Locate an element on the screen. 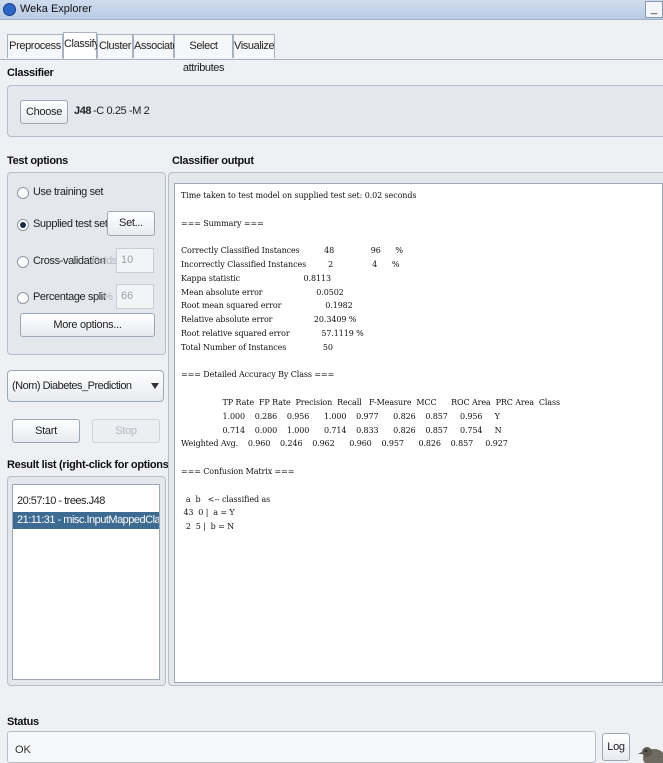  supplied-test-set-label: Supplied test set is located at coordinates (70, 224).